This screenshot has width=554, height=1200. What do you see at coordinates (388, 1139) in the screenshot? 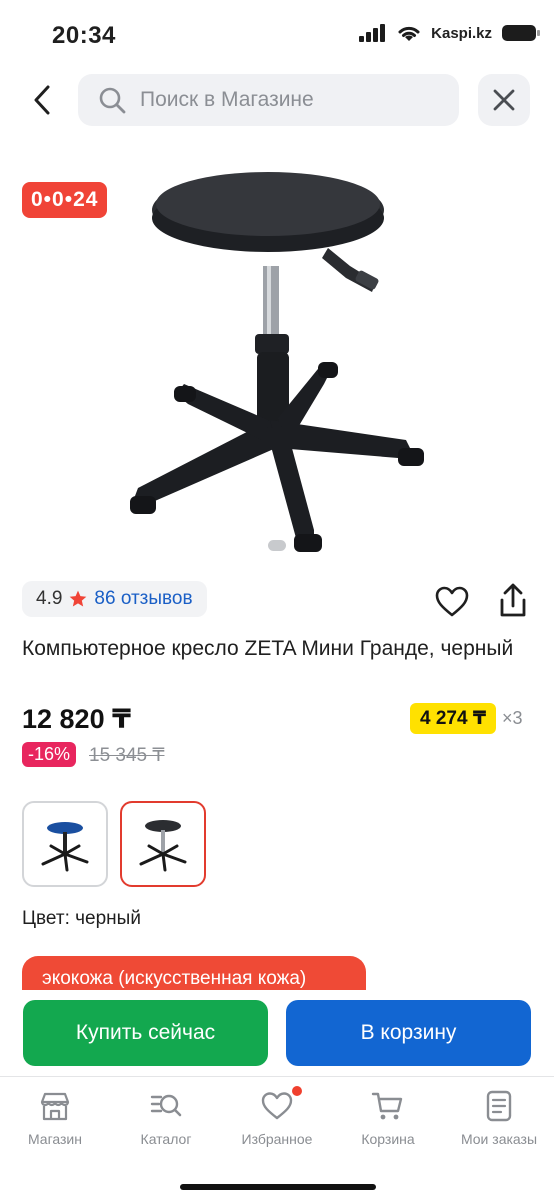
I see `nav-label-cart: Корзина` at bounding box center [388, 1139].